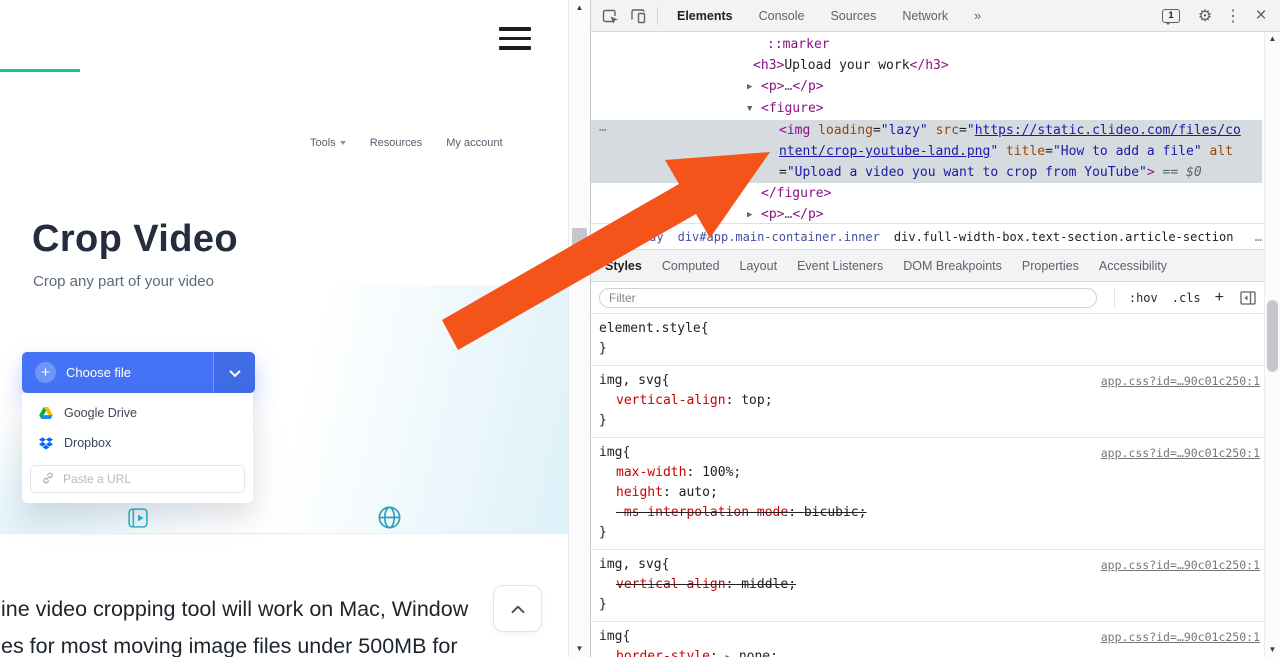  I want to click on inspect-element-icon, so click(610, 16).